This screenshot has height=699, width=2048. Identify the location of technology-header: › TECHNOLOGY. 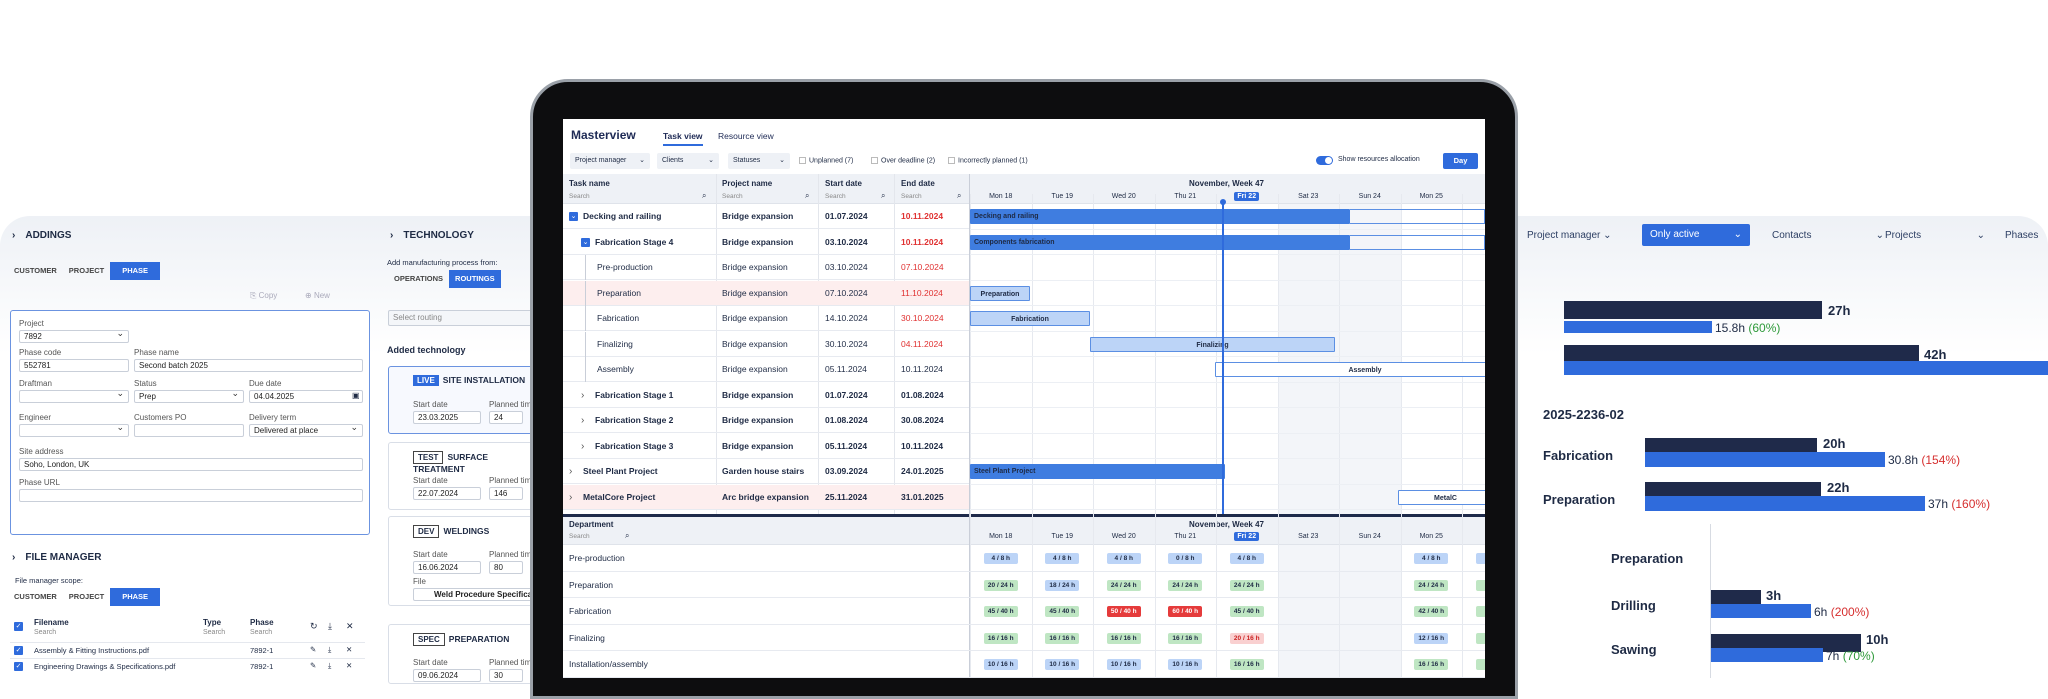
(432, 235).